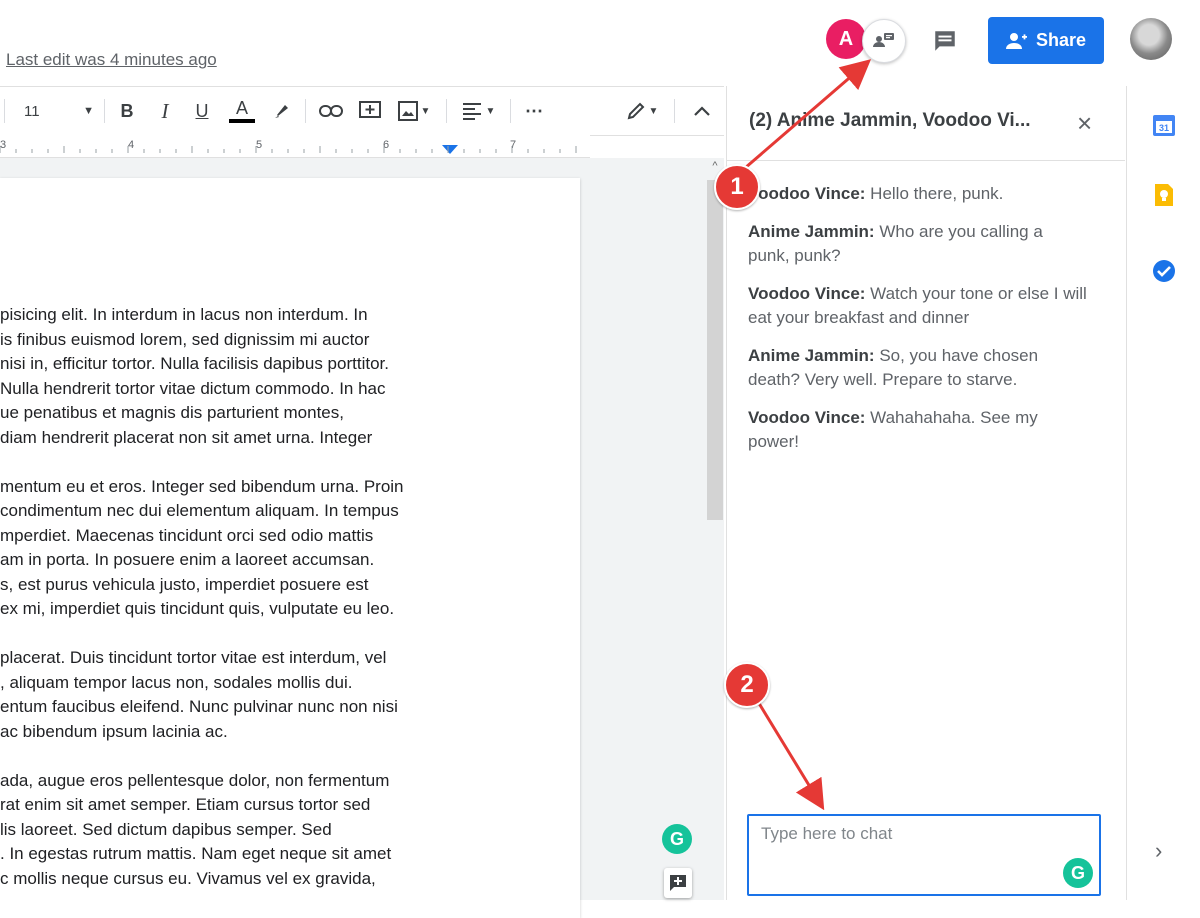  Describe the element at coordinates (288, 149) in the screenshot. I see `ruler-ticks` at that location.